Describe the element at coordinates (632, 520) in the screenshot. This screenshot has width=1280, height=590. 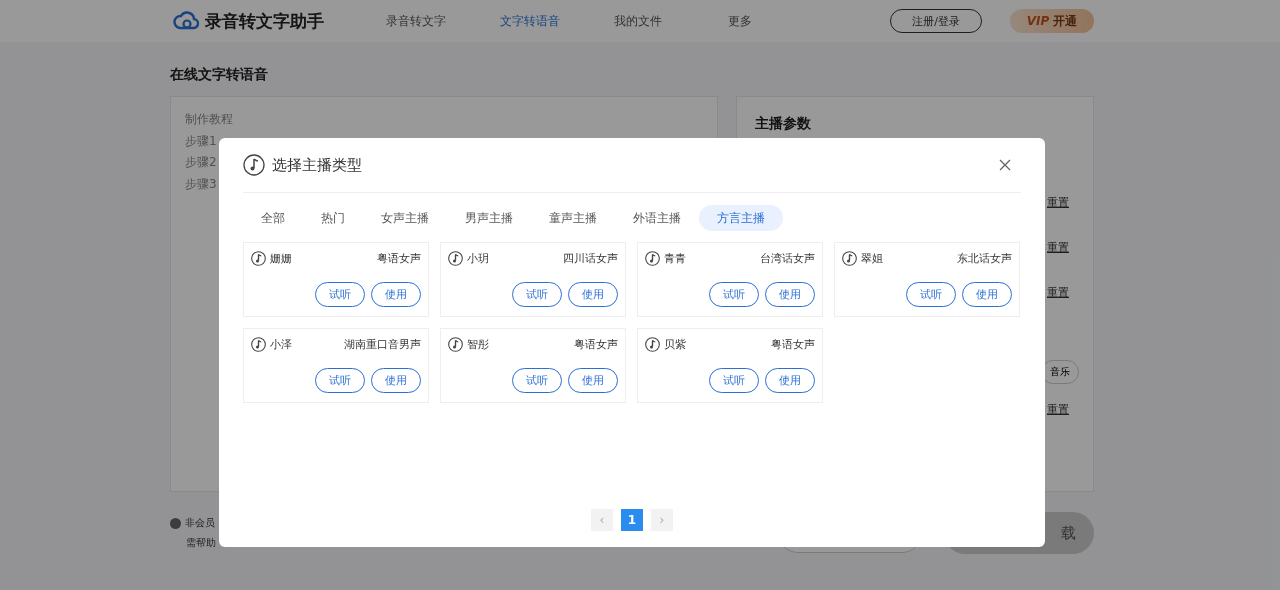
I see `page-button: 1` at that location.